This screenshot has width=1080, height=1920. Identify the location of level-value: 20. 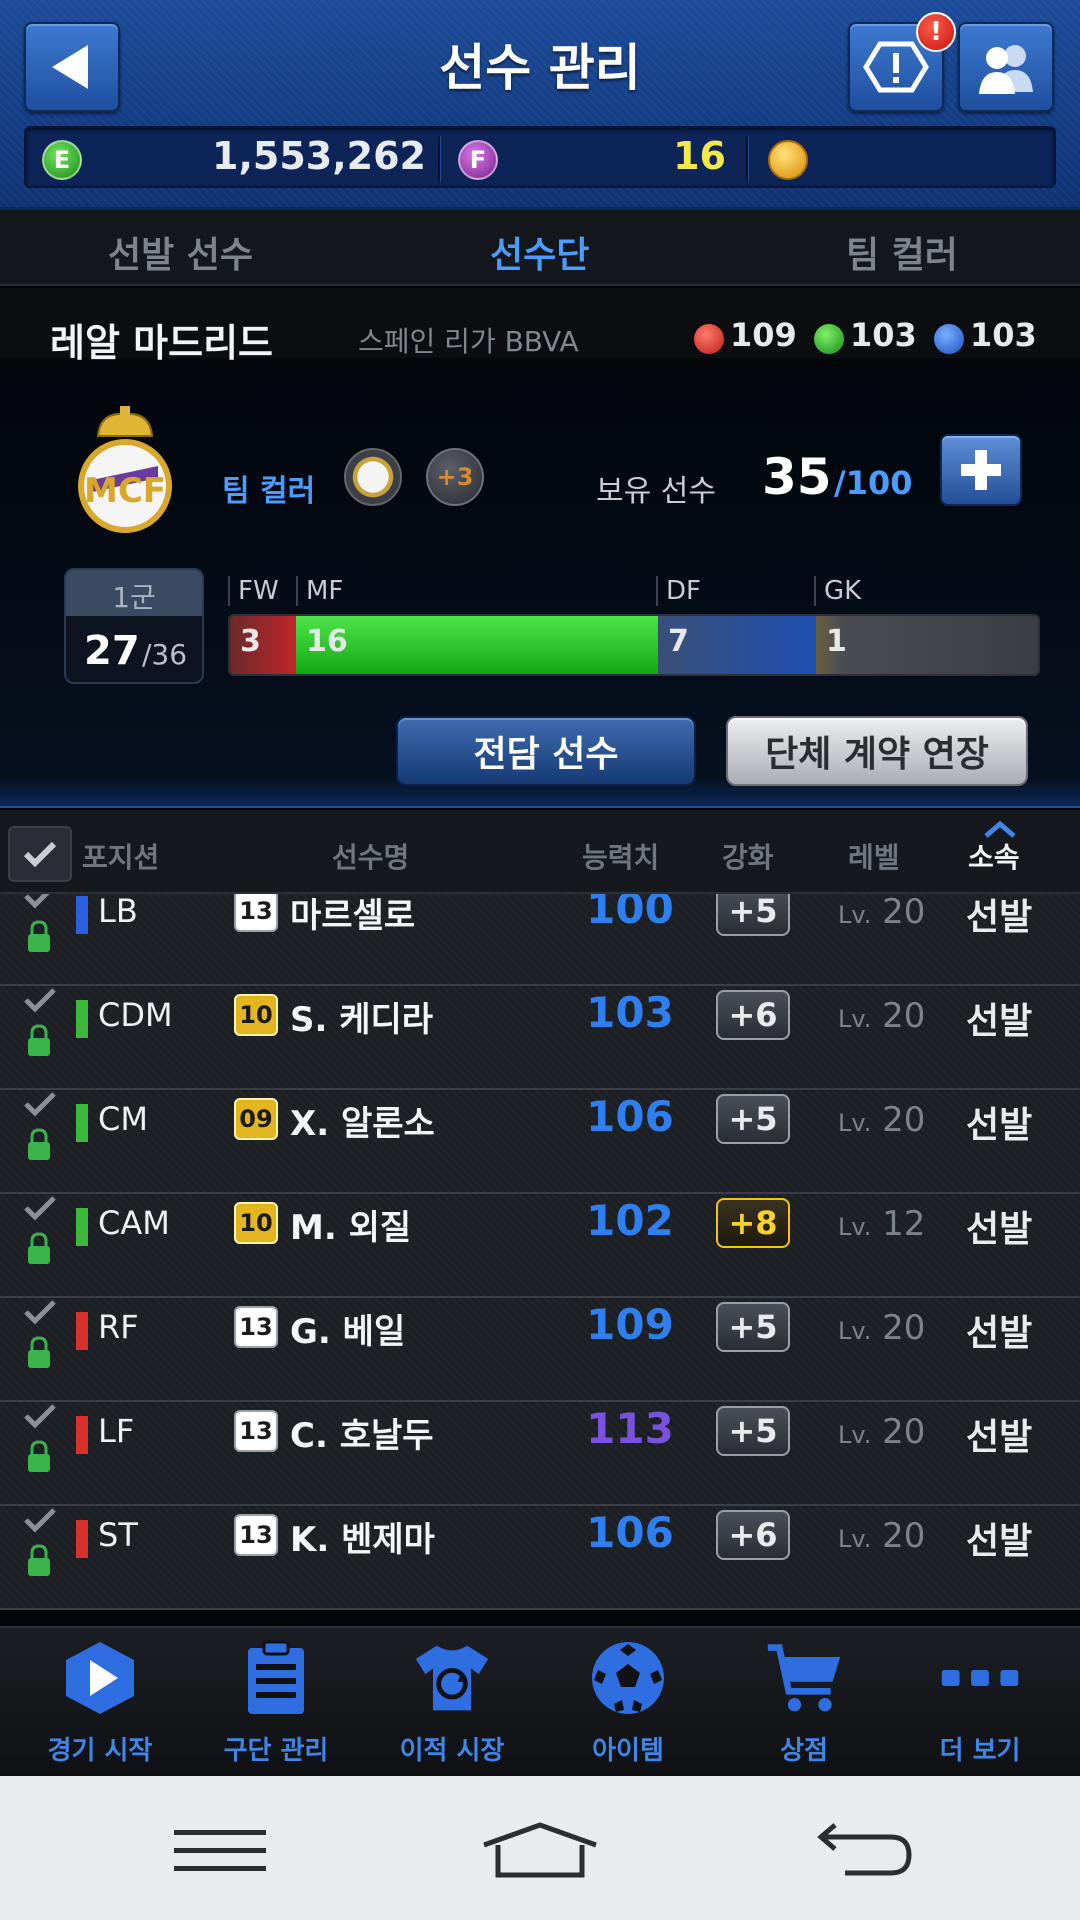
(904, 1120).